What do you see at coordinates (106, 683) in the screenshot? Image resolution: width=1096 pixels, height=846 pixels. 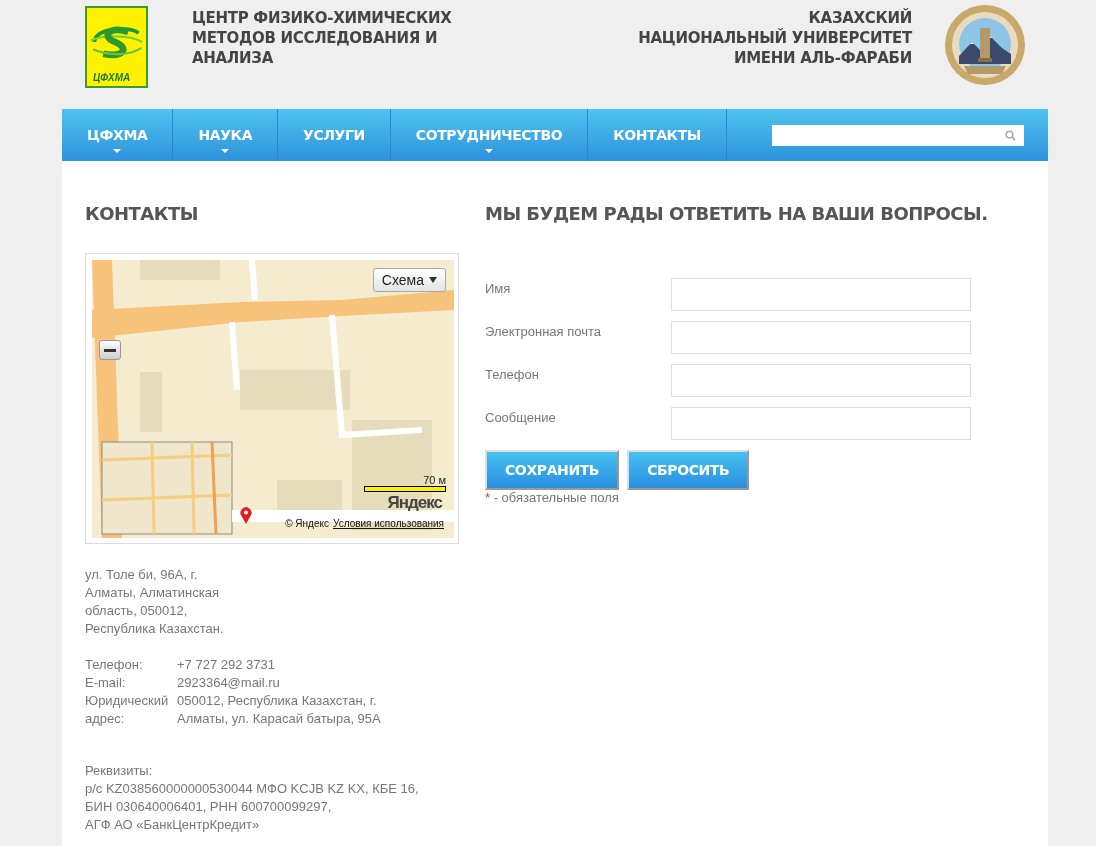 I see `detail-label: E-mail:` at bounding box center [106, 683].